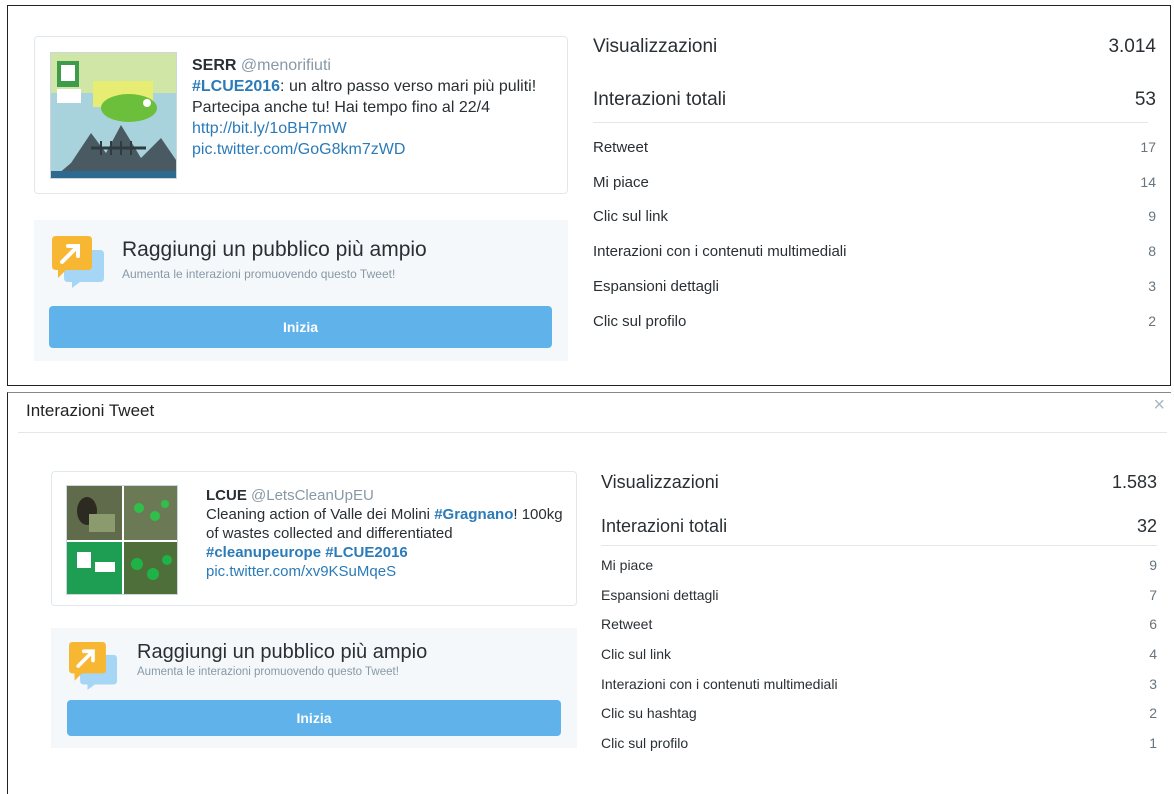 This screenshot has width=1174, height=794. Describe the element at coordinates (1153, 743) in the screenshot. I see `stat-value: 1` at that location.